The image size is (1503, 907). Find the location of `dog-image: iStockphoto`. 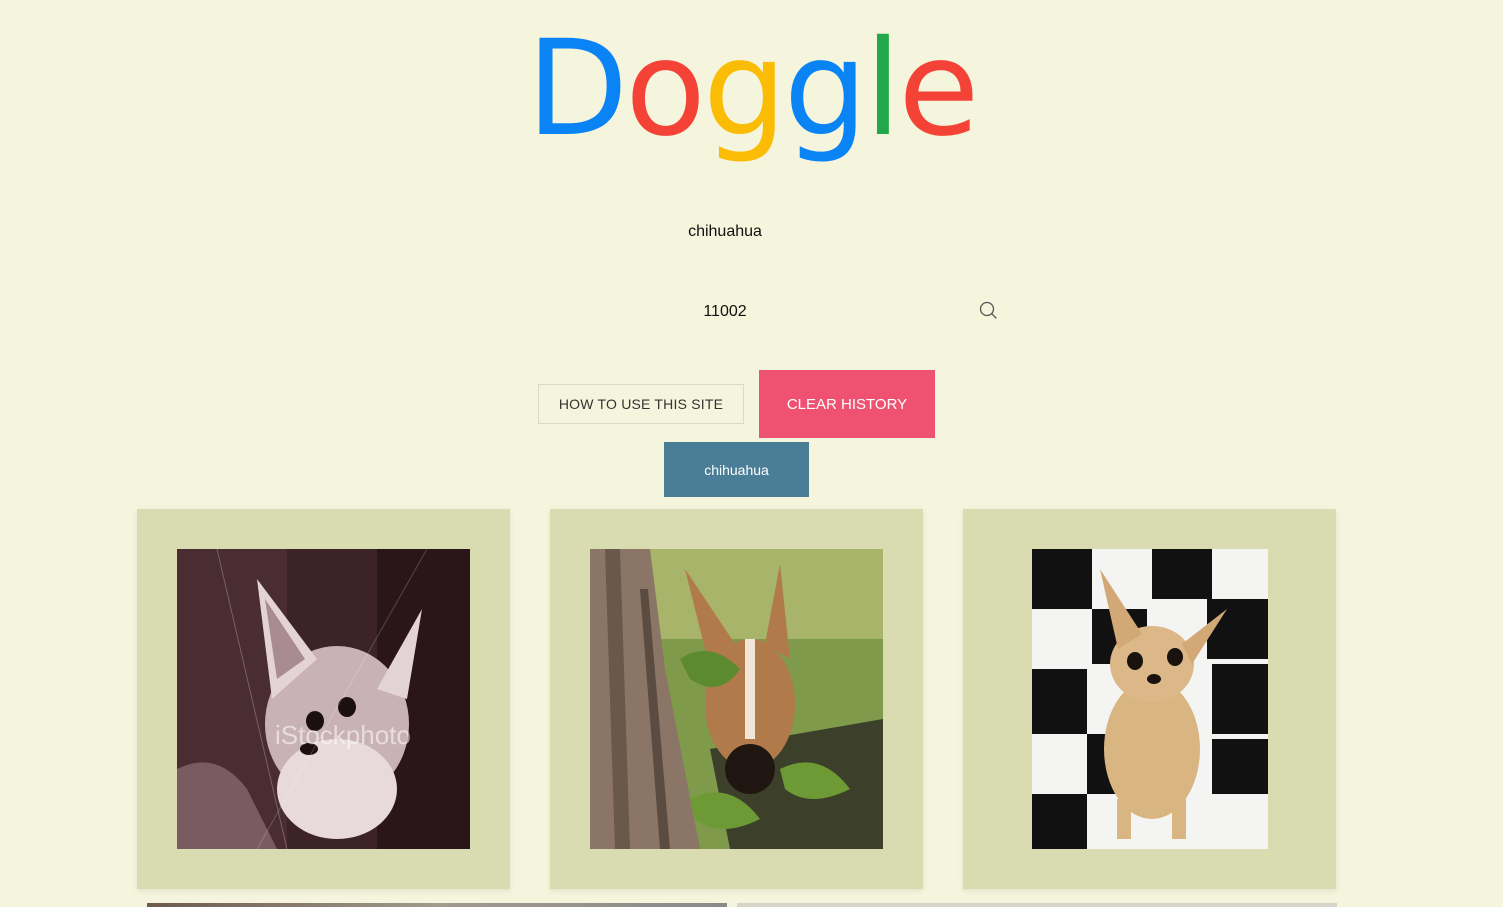

dog-image: iStockphoto is located at coordinates (323, 699).